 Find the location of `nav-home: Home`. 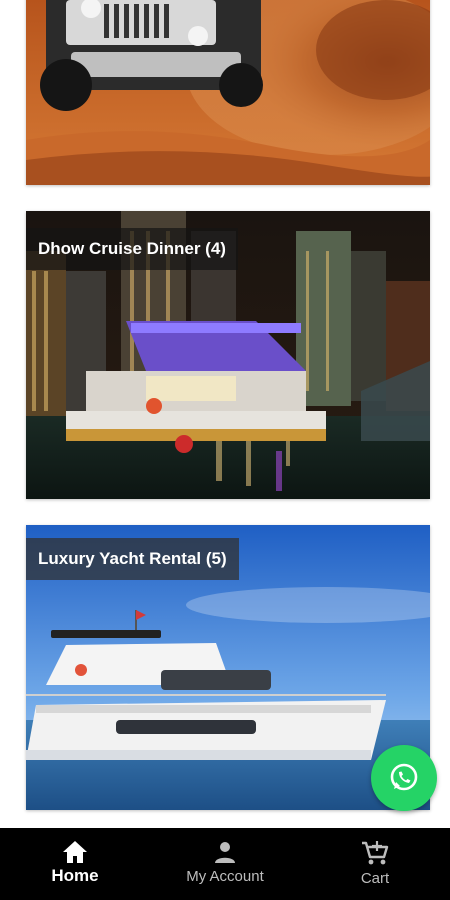

nav-home: Home is located at coordinates (75, 864).